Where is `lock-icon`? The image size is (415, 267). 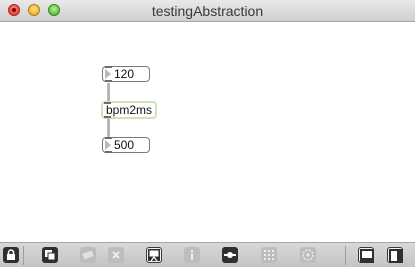
lock-icon is located at coordinates (11, 254).